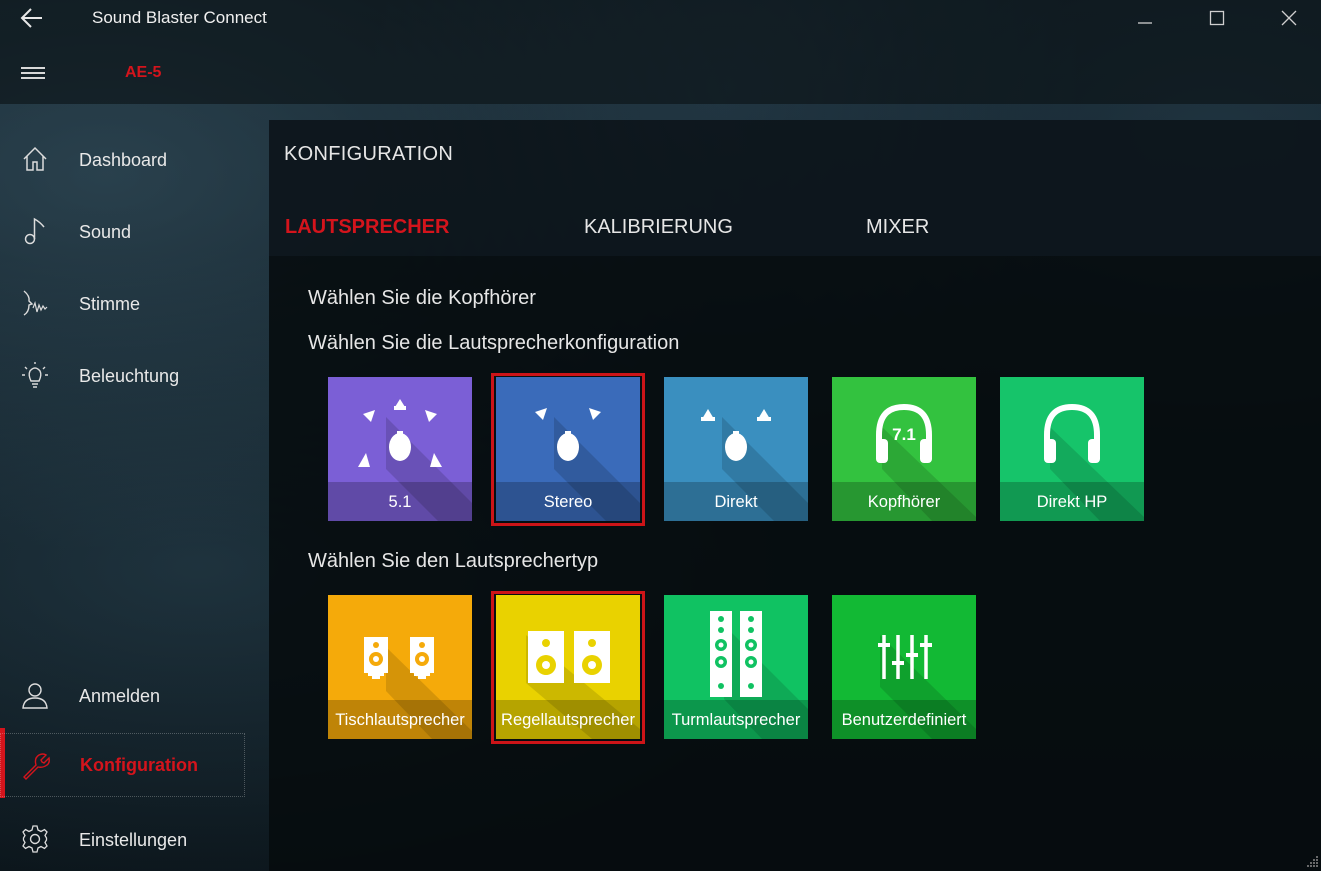  I want to click on hamburger-icon, so click(33, 73).